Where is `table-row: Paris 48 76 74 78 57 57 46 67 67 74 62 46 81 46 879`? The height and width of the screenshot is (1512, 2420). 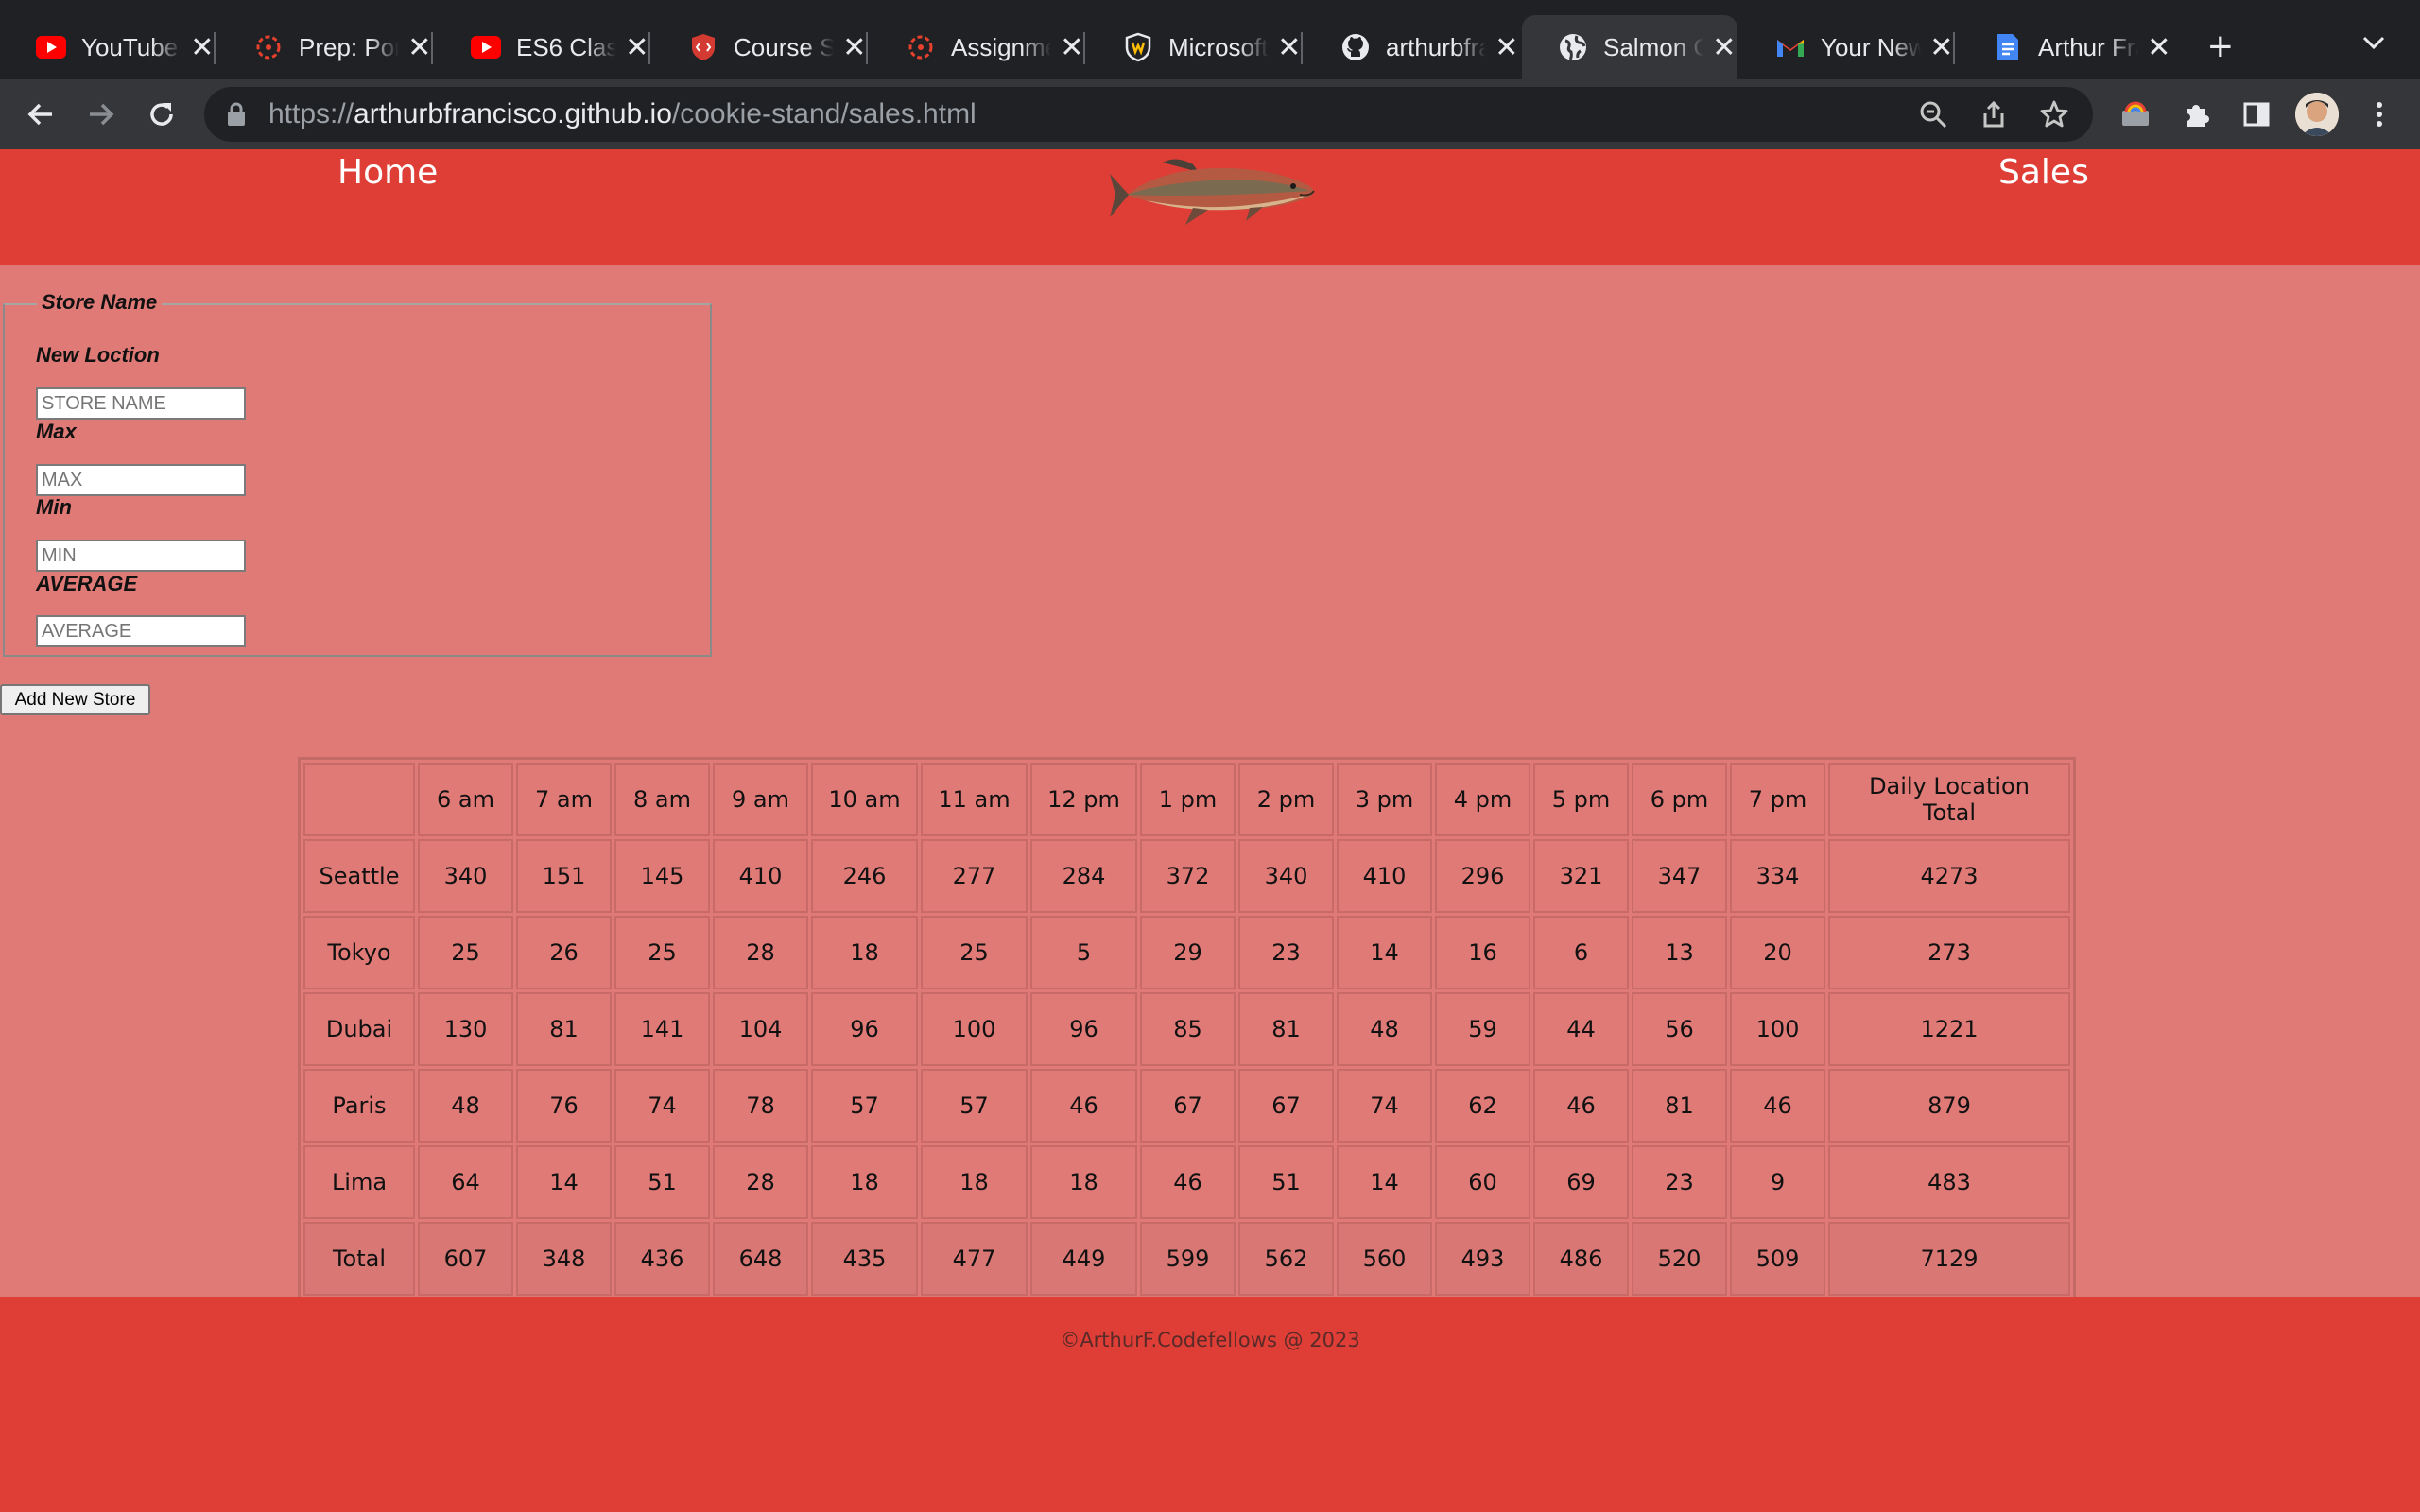 table-row: Paris 48 76 74 78 57 57 46 67 67 74 62 46 81 46 879 is located at coordinates (1186, 1106).